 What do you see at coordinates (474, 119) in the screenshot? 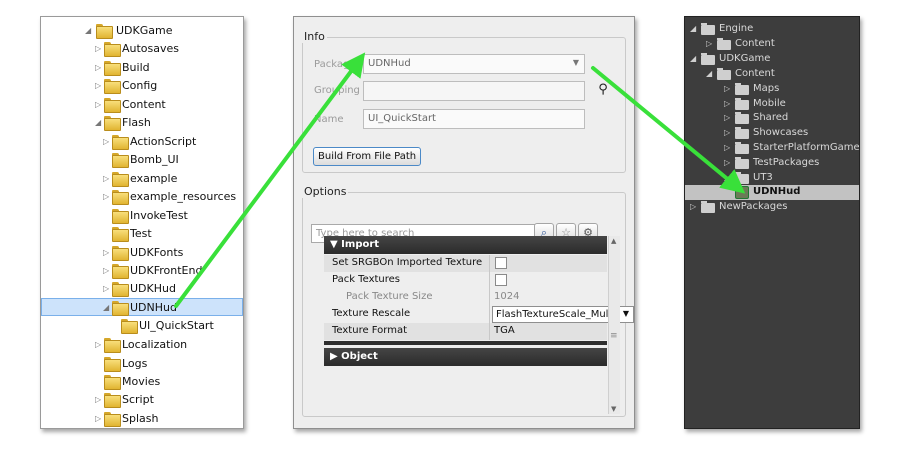
I see `name-field: UI_QuickStart` at bounding box center [474, 119].